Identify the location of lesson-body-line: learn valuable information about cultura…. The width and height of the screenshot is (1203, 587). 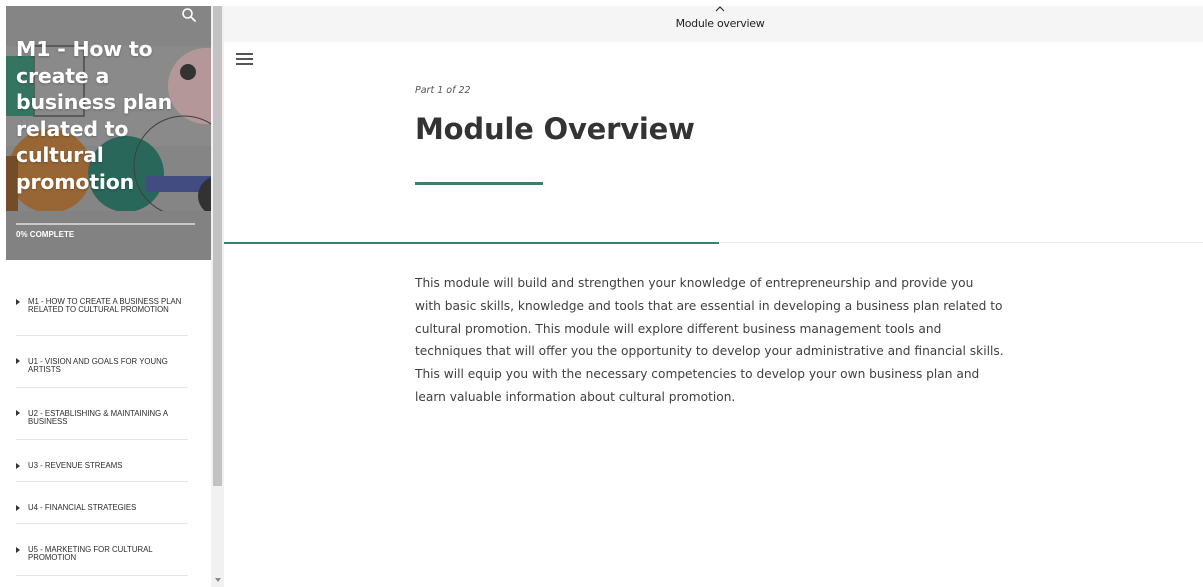
(575, 396).